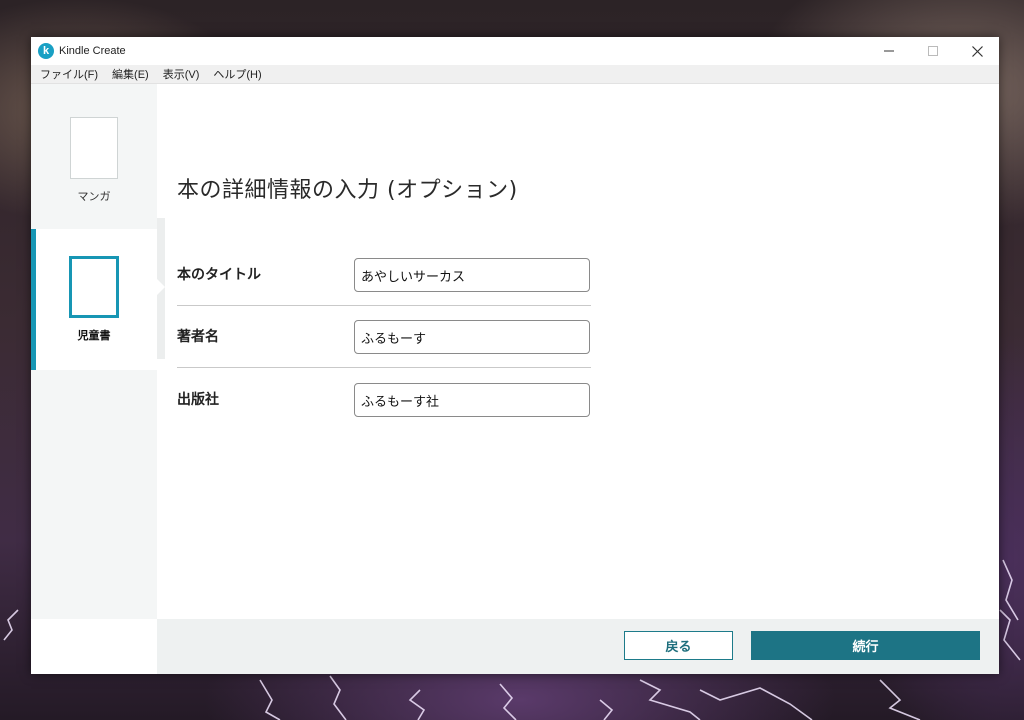  I want to click on continue-button: 続行, so click(865, 645).